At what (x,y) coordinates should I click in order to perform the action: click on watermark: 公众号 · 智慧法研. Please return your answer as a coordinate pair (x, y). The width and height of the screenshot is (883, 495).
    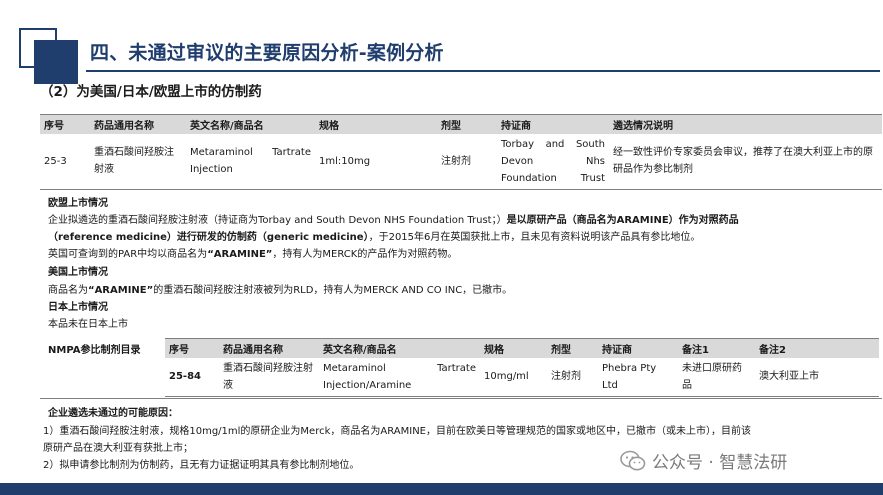
    Looking at the image, I should click on (703, 460).